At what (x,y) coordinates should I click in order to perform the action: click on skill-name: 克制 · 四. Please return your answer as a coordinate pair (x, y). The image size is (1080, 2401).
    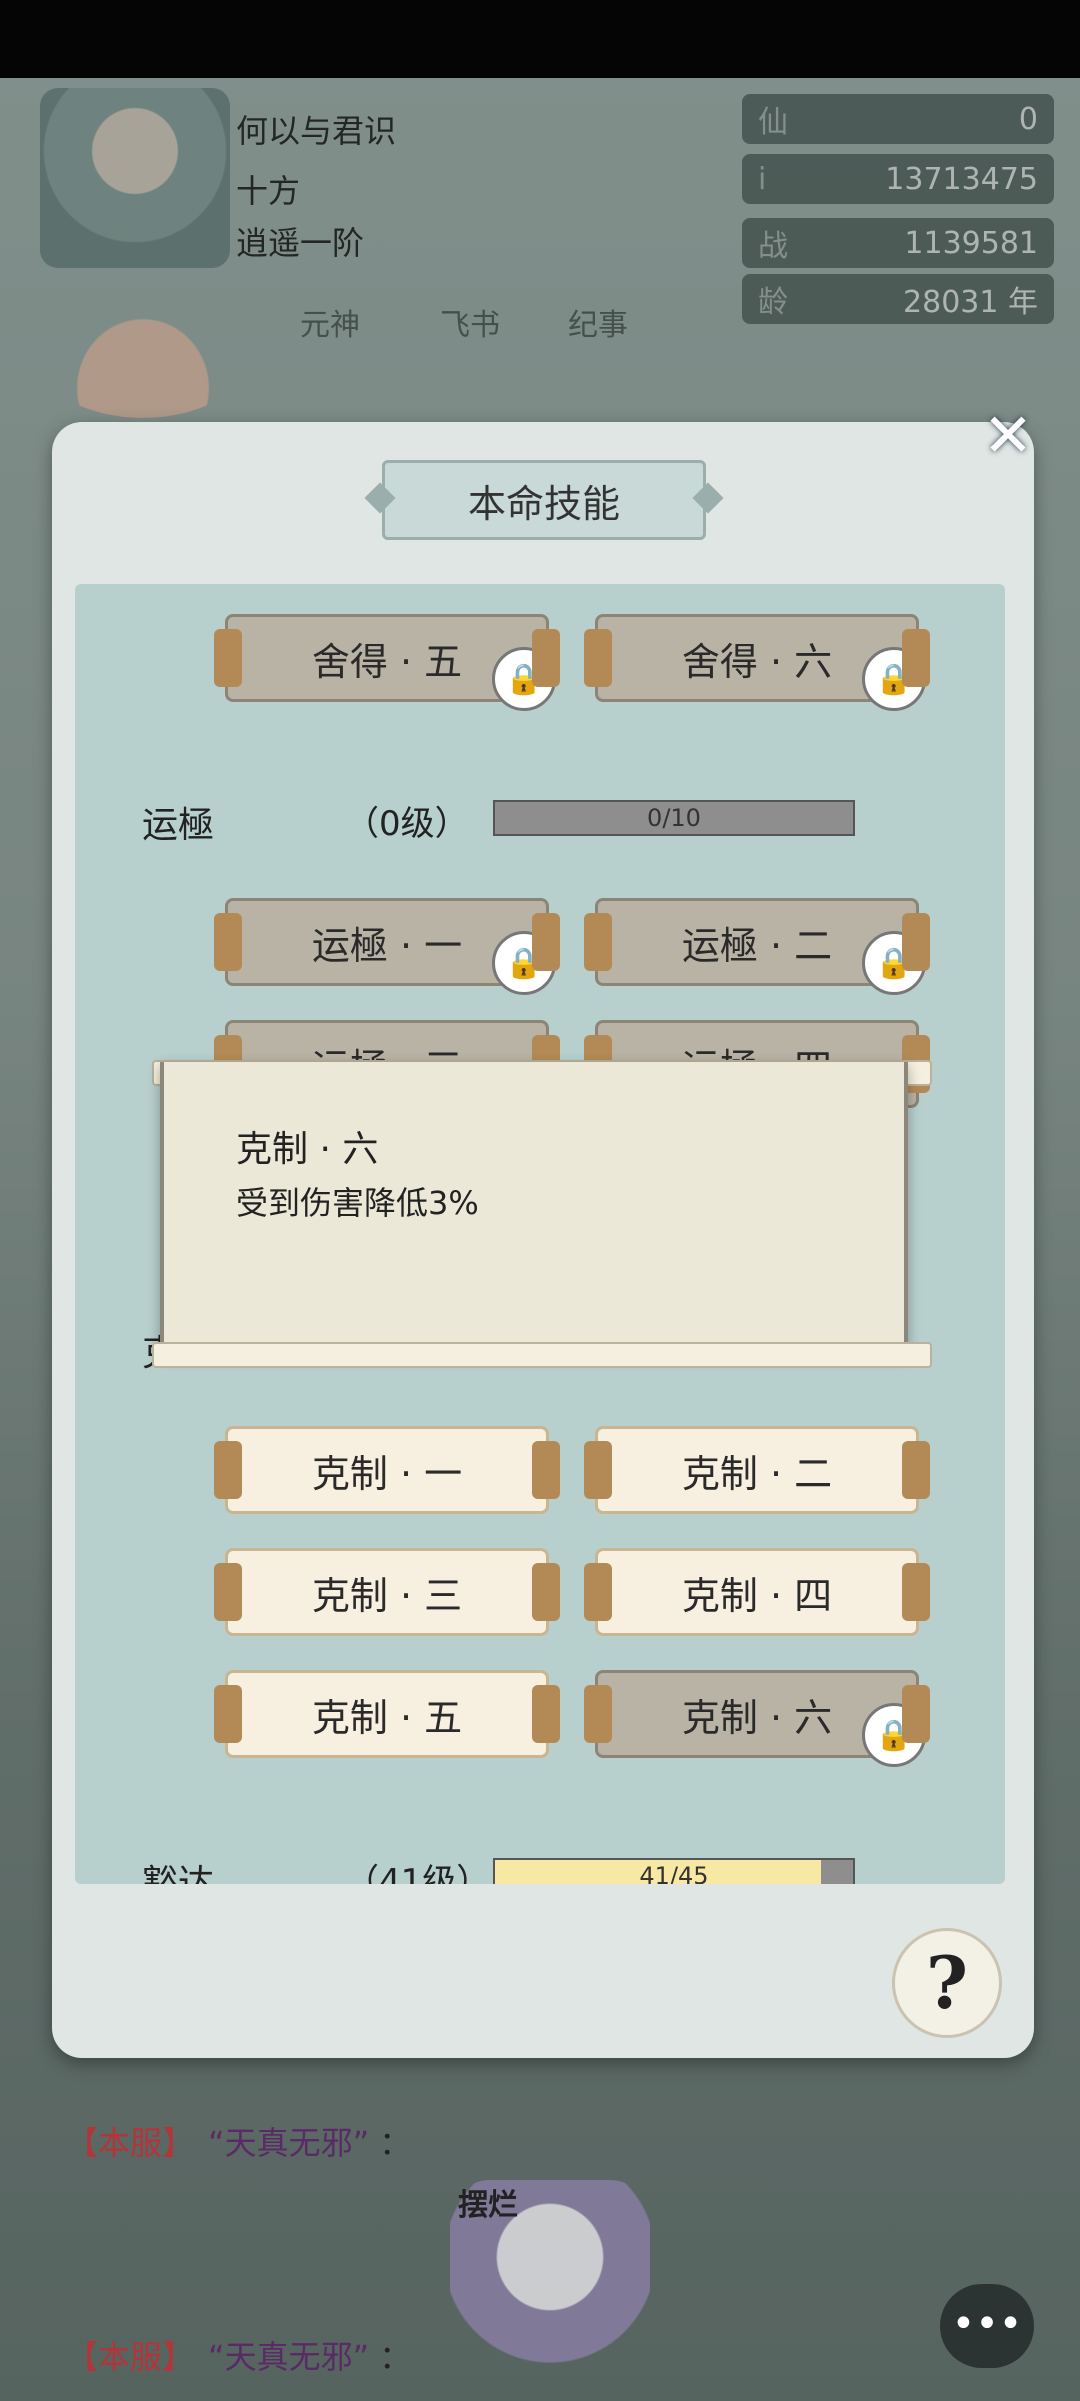
    Looking at the image, I should click on (757, 1595).